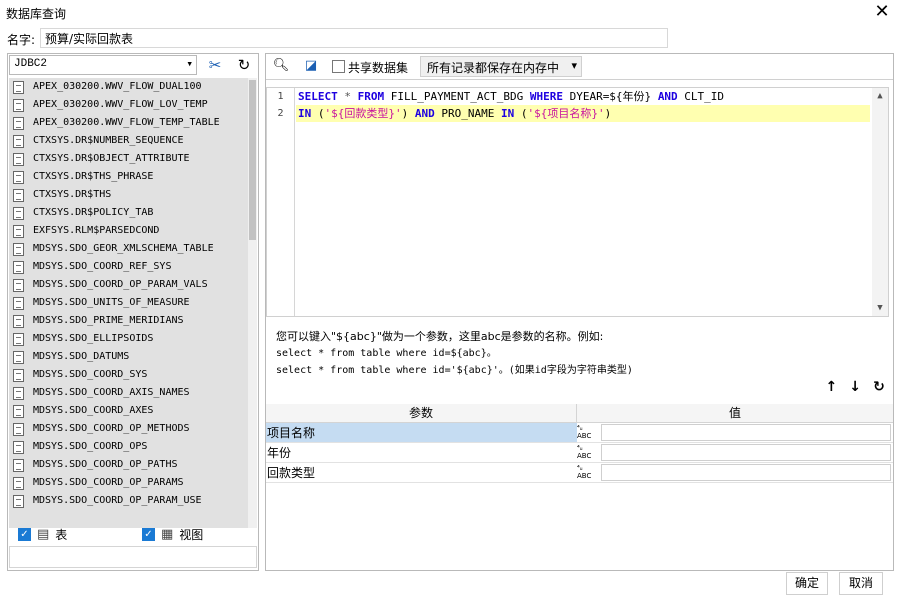 The height and width of the screenshot is (600, 900). What do you see at coordinates (129, 357) in the screenshot?
I see `table-list-item: MDSYS.SDO_DATUMS` at bounding box center [129, 357].